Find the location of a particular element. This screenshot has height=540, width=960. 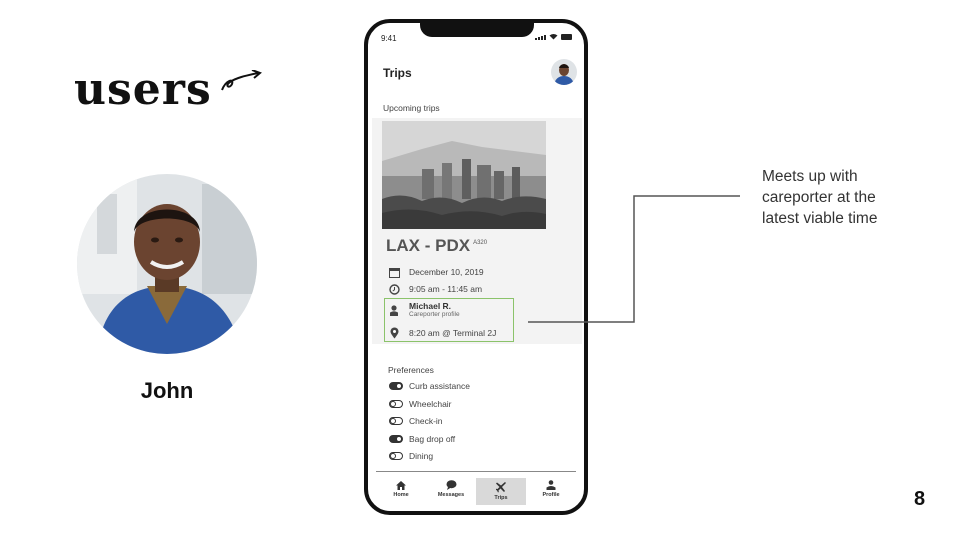

annotation-line: Meets up with is located at coordinates (810, 176).